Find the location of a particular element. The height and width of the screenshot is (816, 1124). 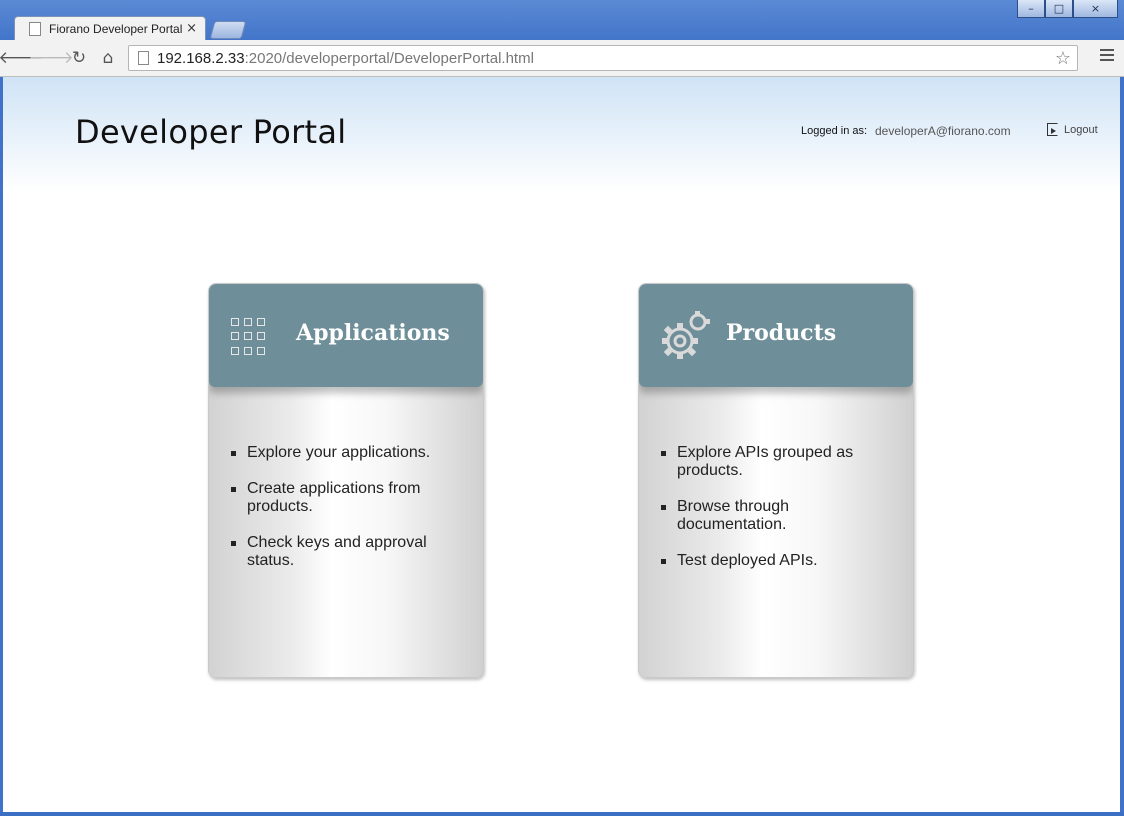

bookmark-star-icon: ☆ is located at coordinates (1063, 58).